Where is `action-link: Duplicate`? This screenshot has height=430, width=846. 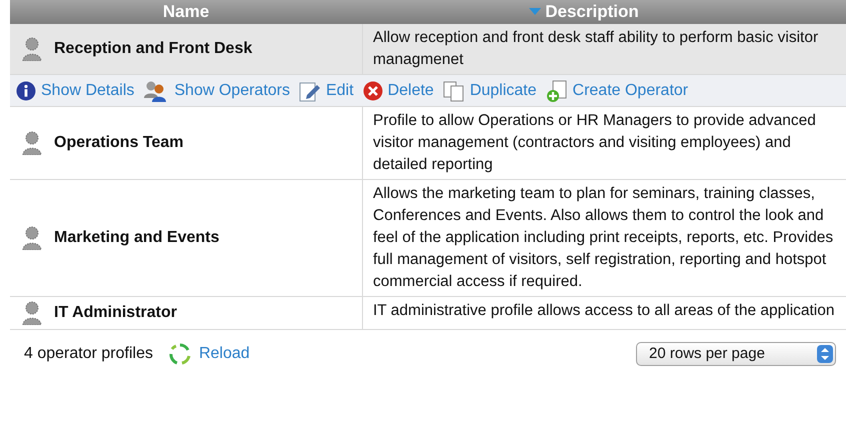 action-link: Duplicate is located at coordinates (503, 90).